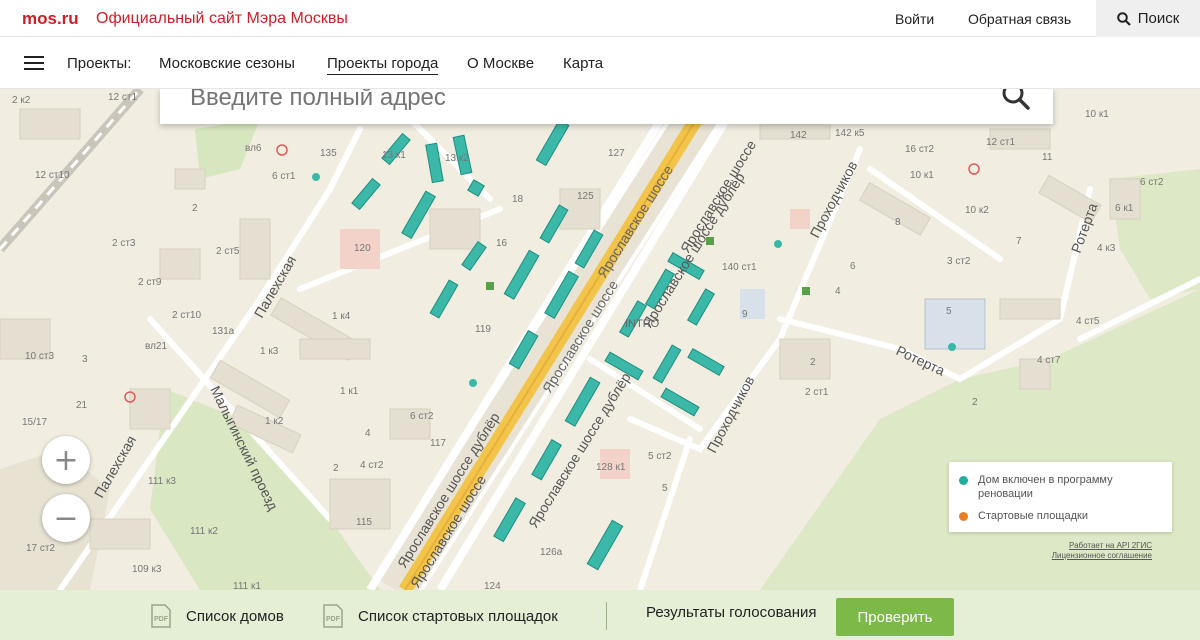 The width and height of the screenshot is (1200, 640). I want to click on legend-dot-renovation, so click(963, 480).